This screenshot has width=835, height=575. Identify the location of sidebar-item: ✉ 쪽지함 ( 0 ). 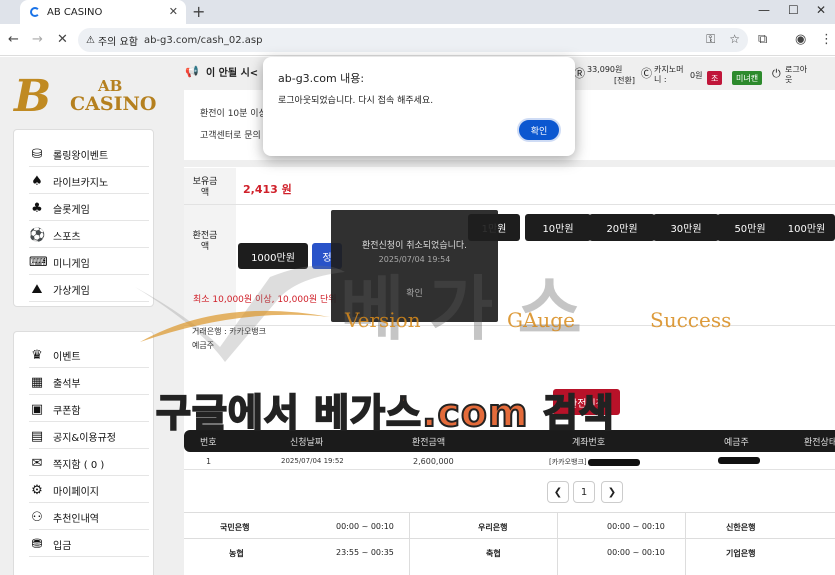
(89, 464).